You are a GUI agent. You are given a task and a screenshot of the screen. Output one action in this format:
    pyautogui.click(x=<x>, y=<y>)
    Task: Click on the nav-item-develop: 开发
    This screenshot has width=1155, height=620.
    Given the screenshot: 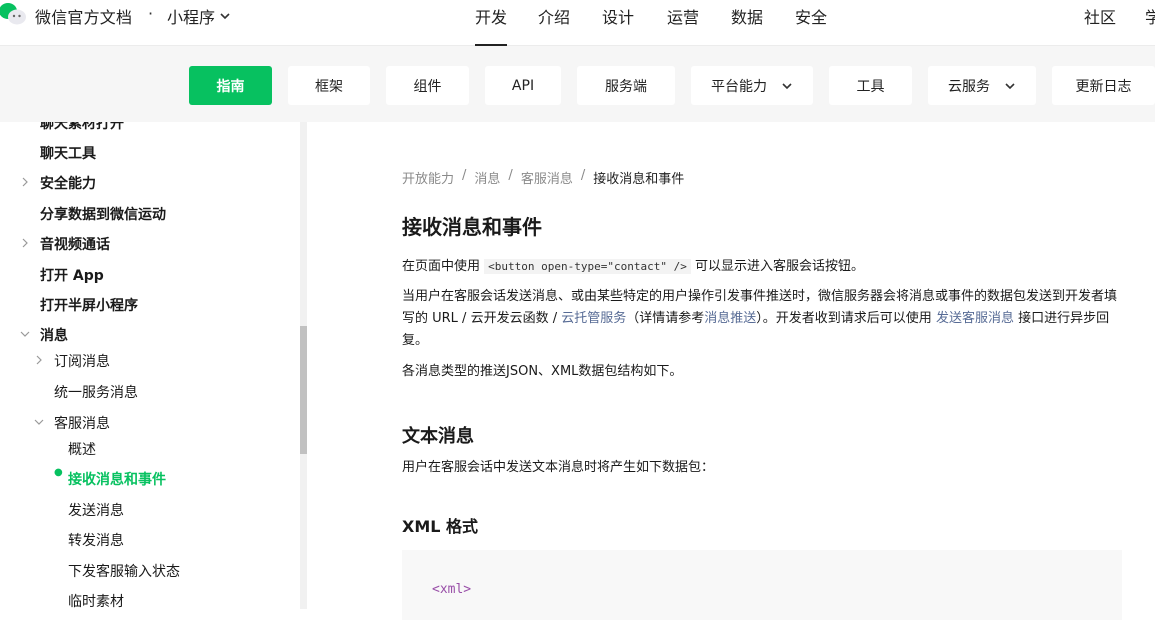 What is the action you would take?
    pyautogui.click(x=491, y=25)
    